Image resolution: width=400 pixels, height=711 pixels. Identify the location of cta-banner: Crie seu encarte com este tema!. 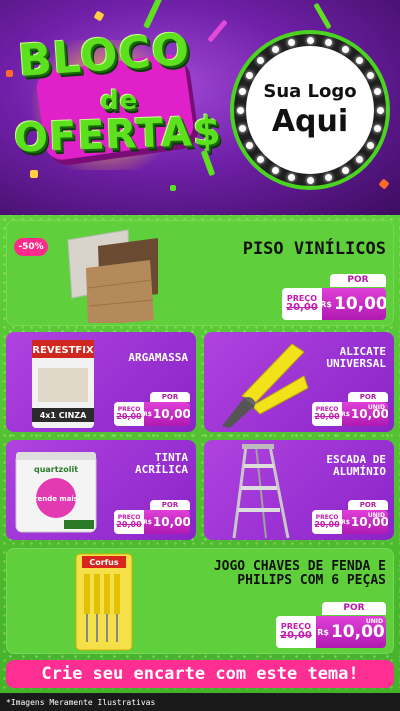
(200, 674).